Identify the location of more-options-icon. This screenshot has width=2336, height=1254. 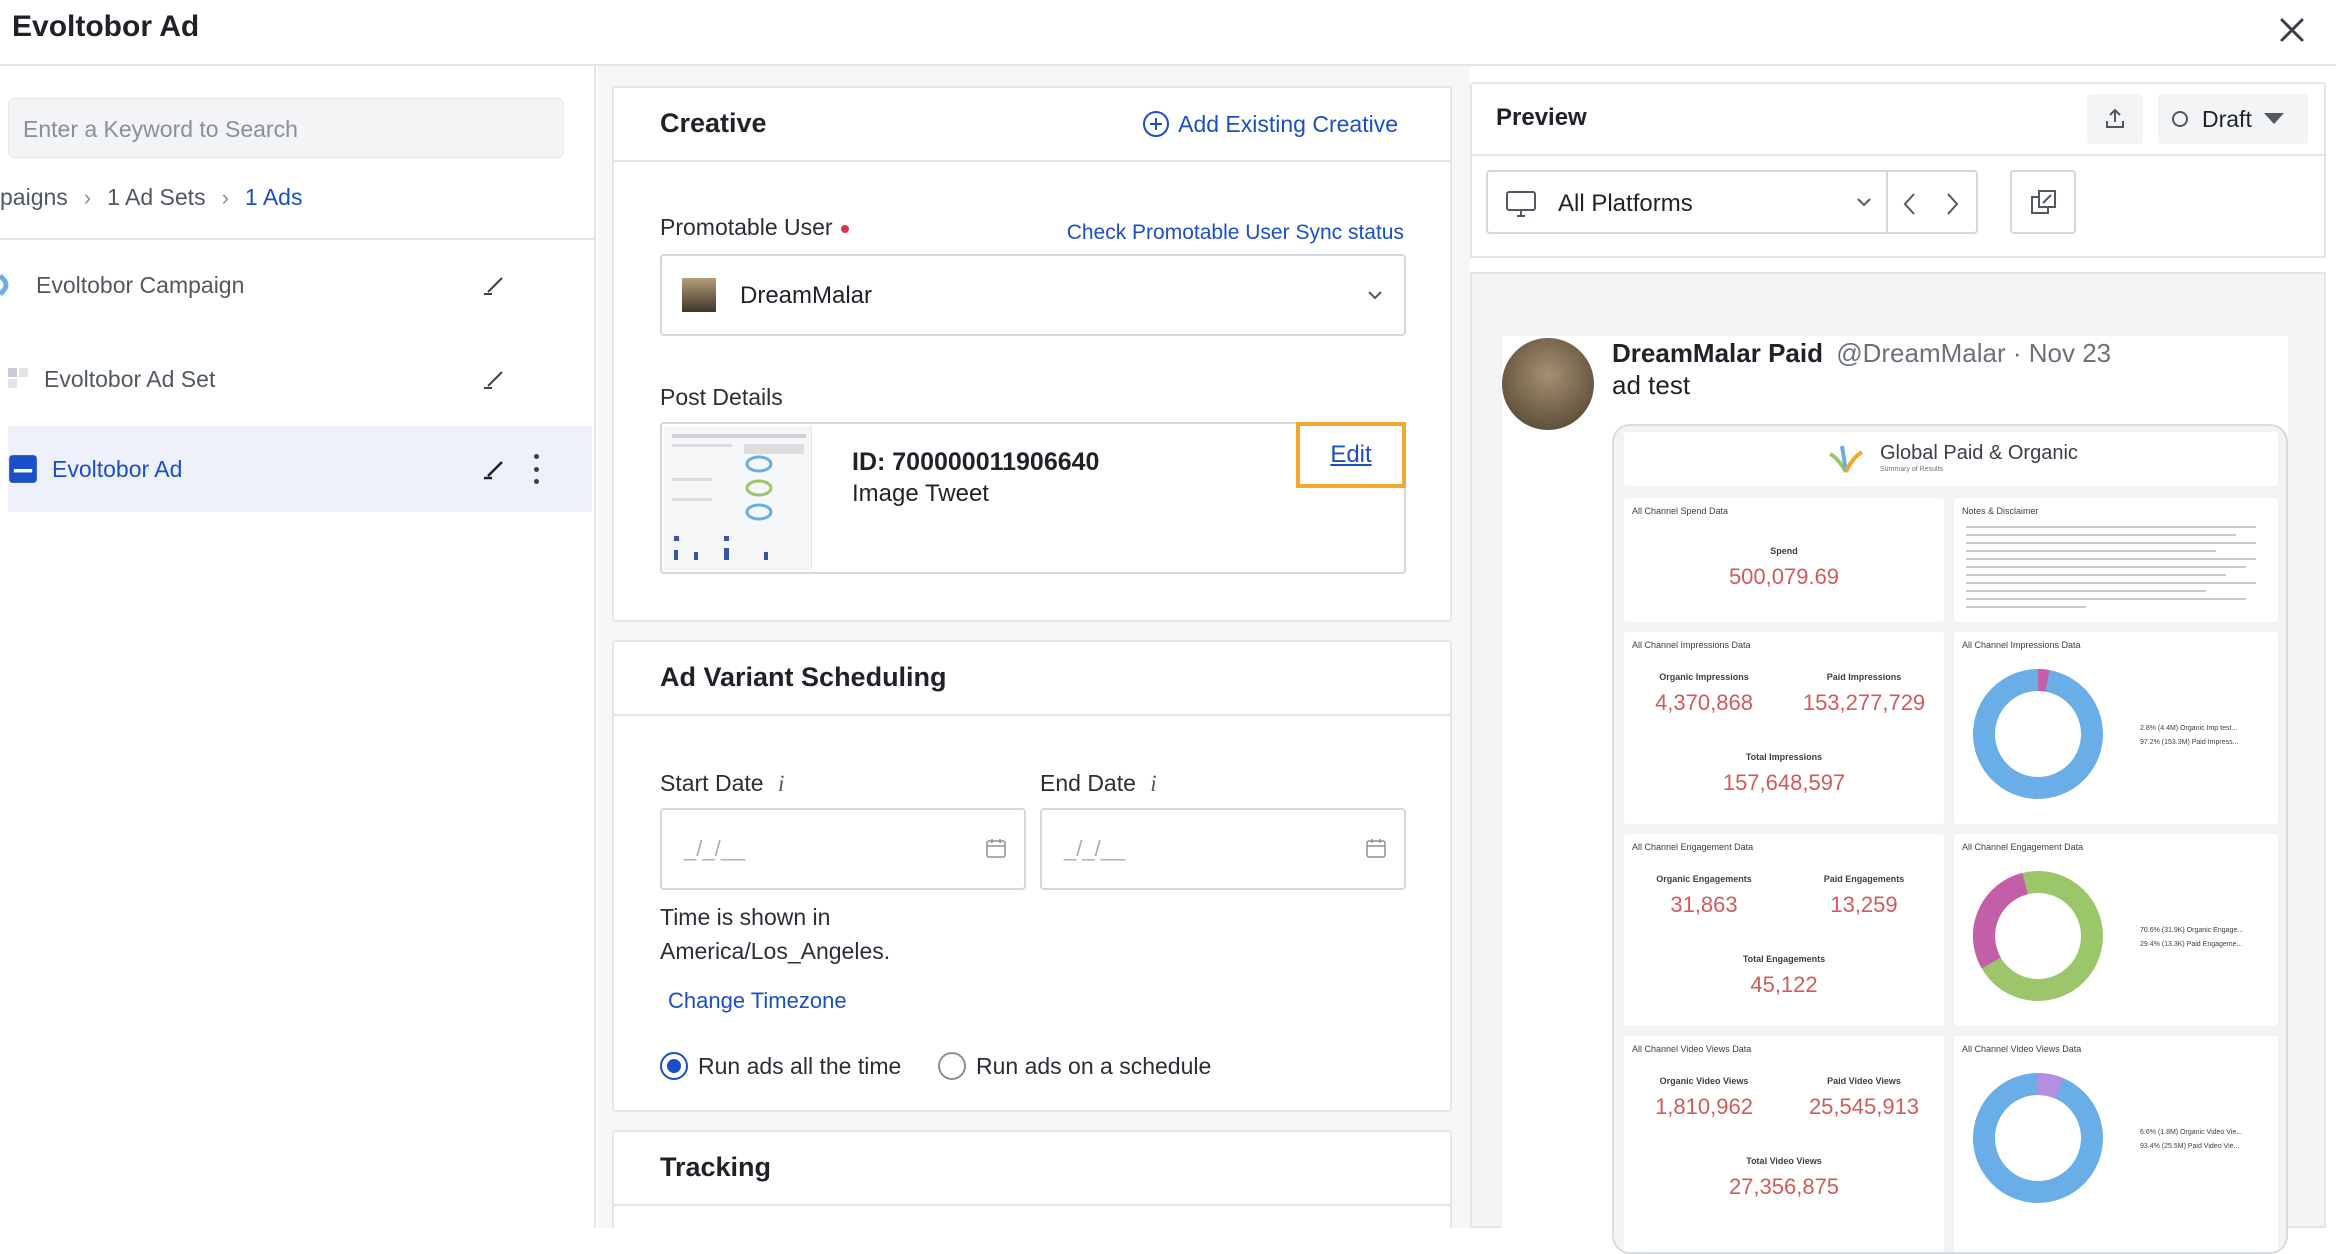
(536, 469).